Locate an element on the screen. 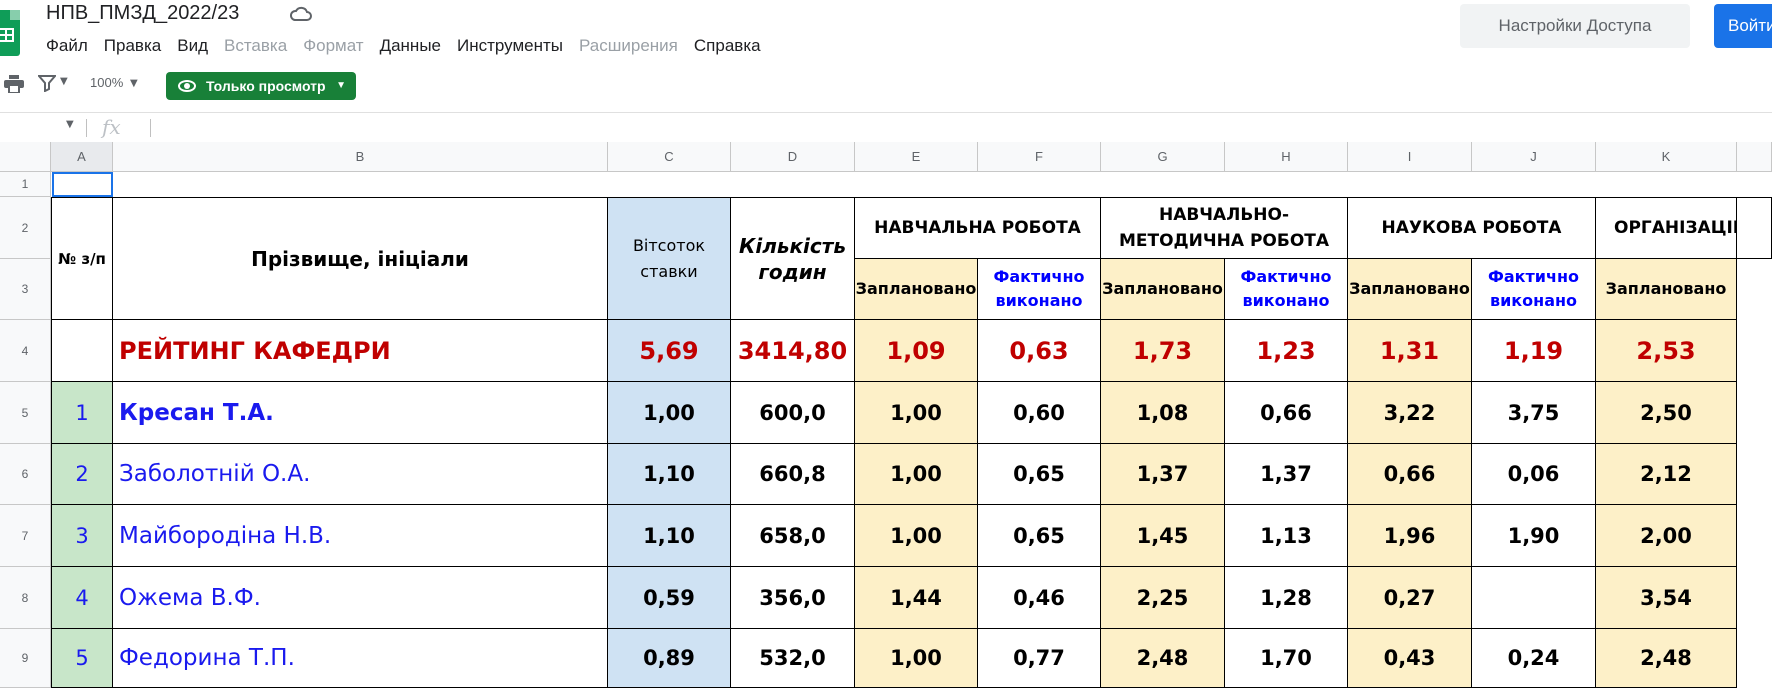 This screenshot has height=688, width=1772. value-cell: 1,13 is located at coordinates (1286, 536).